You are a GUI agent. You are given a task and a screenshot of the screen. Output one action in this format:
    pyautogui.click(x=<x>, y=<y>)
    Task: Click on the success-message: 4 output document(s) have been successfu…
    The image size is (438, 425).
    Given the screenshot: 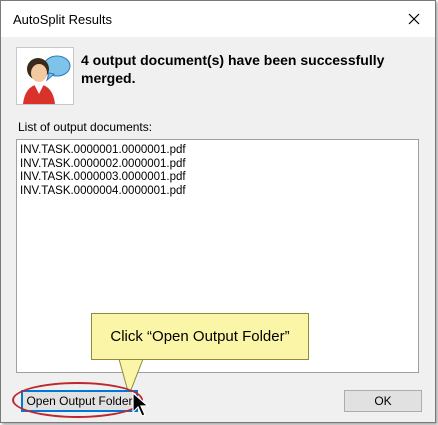 What is the action you would take?
    pyautogui.click(x=233, y=69)
    